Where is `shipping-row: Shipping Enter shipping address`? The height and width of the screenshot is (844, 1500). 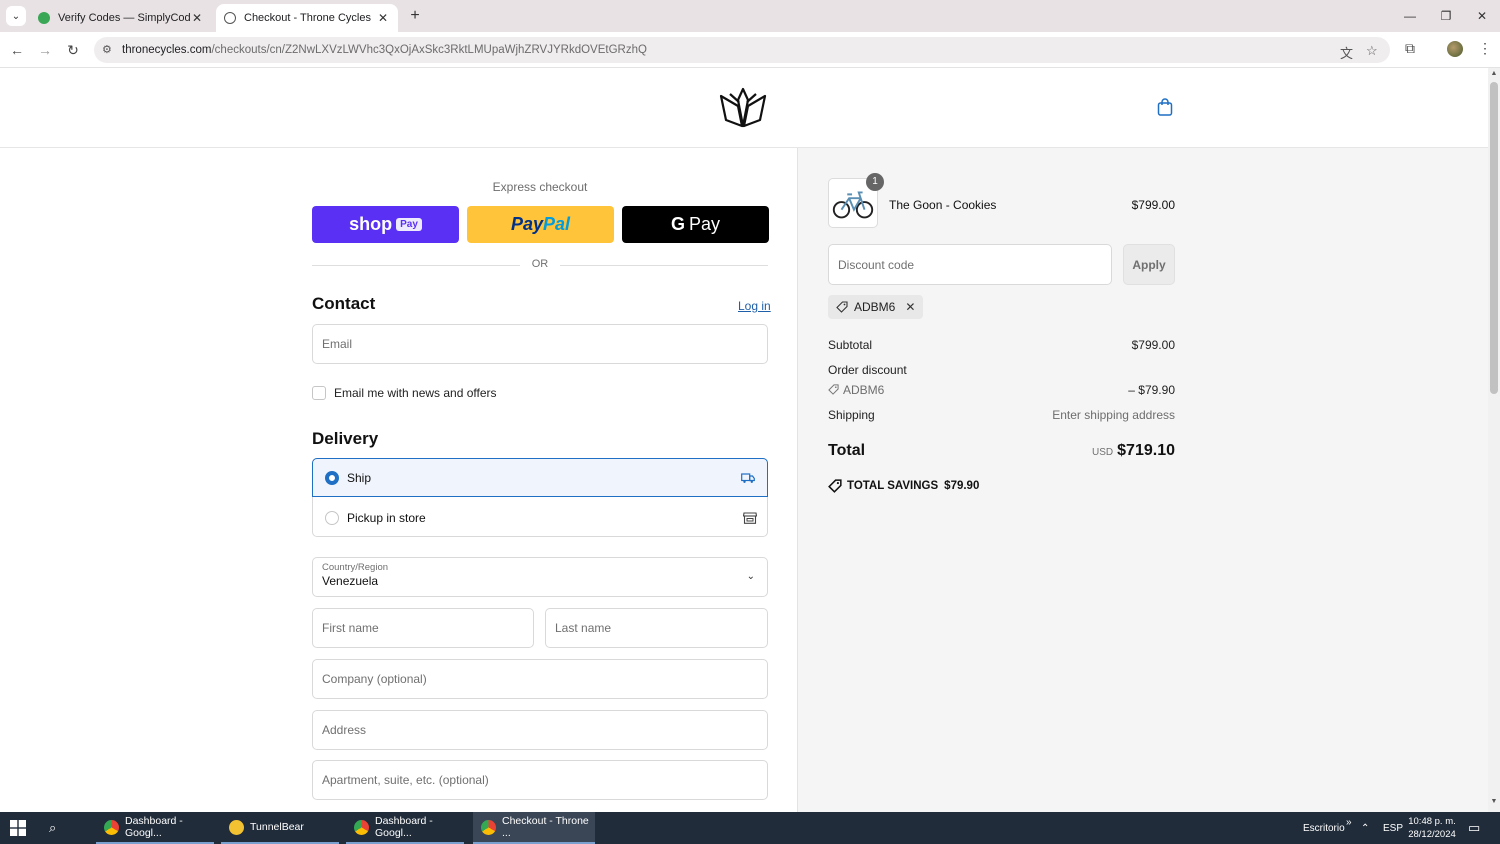 shipping-row: Shipping Enter shipping address is located at coordinates (1001, 415).